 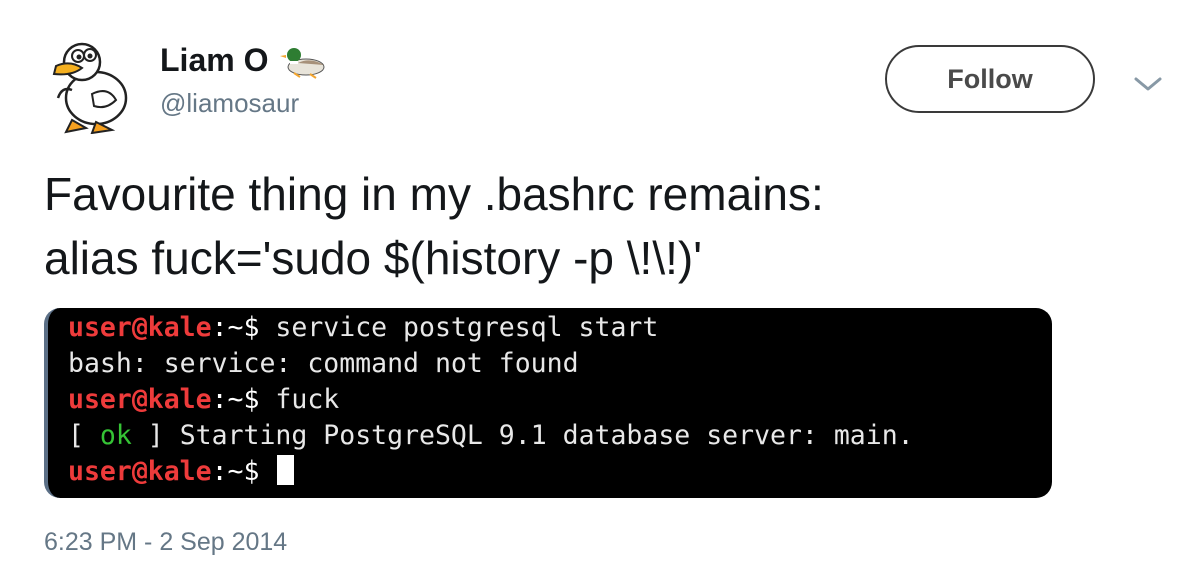 What do you see at coordinates (115, 435) in the screenshot?
I see `ok-status: ok` at bounding box center [115, 435].